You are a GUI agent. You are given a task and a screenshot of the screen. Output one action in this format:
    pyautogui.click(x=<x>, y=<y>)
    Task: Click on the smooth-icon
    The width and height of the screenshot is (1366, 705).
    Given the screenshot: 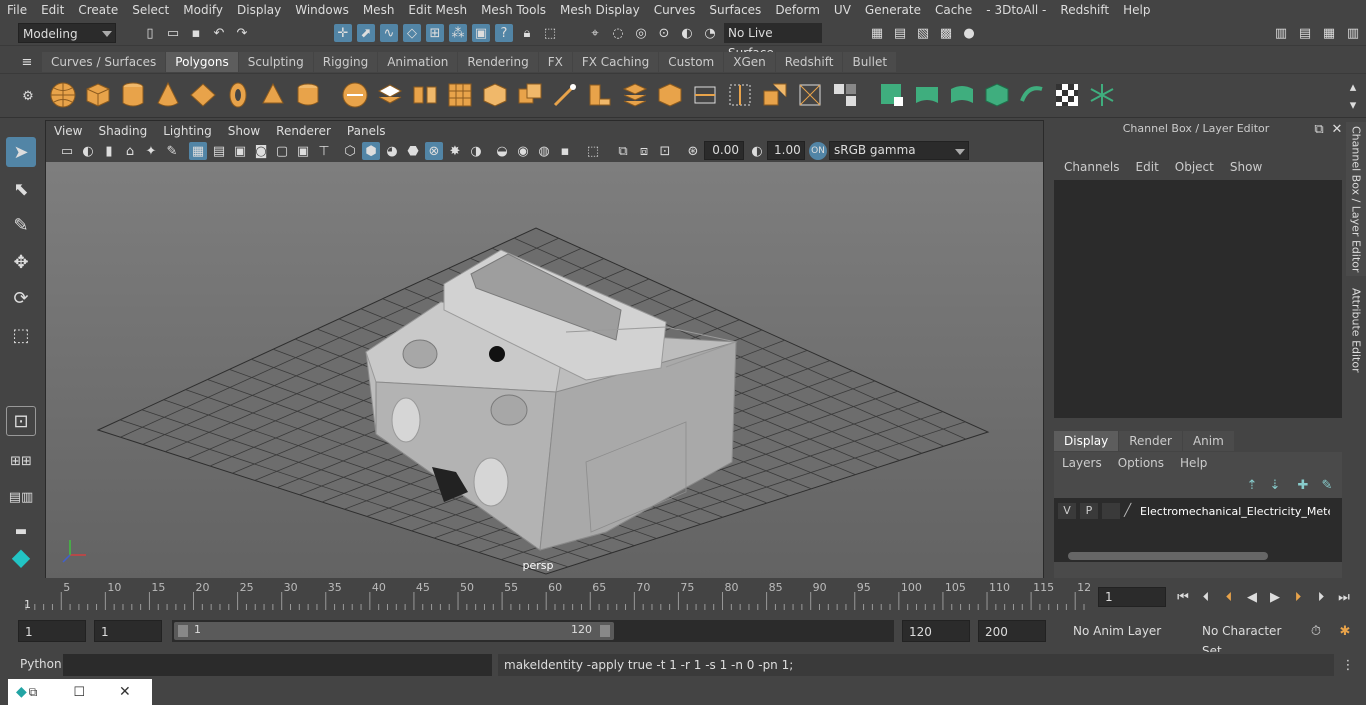 What is the action you would take?
    pyautogui.click(x=460, y=95)
    